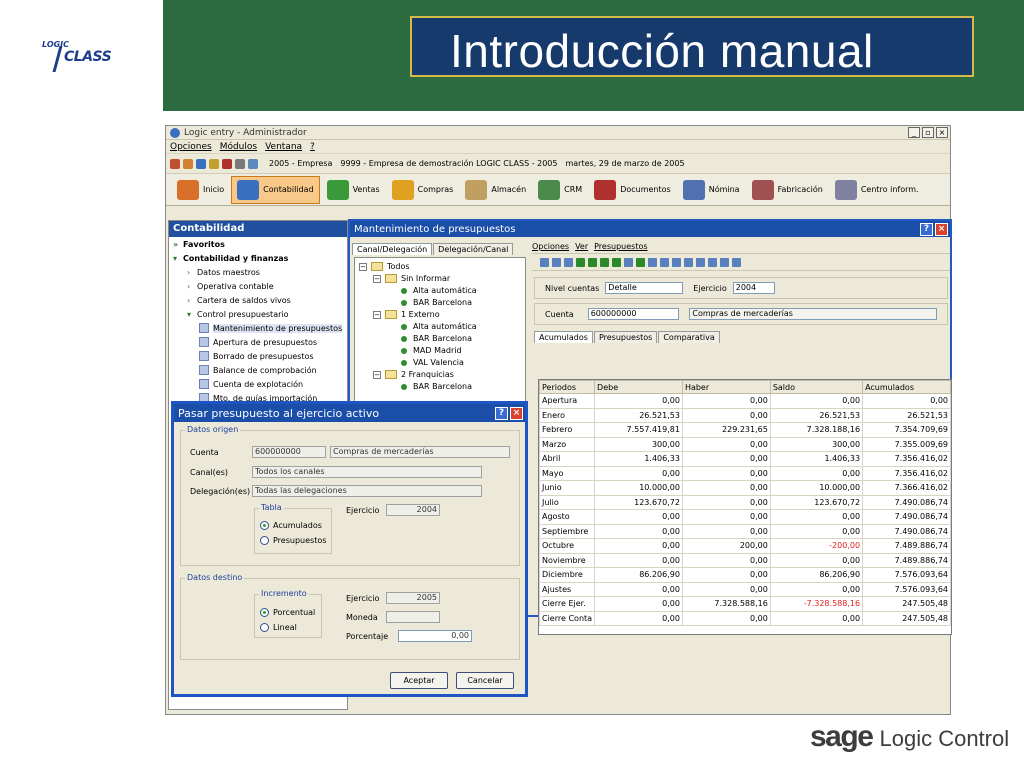 This screenshot has width=1024, height=768. Describe the element at coordinates (711, 190) in the screenshot. I see `module-nomina: Nómina` at that location.